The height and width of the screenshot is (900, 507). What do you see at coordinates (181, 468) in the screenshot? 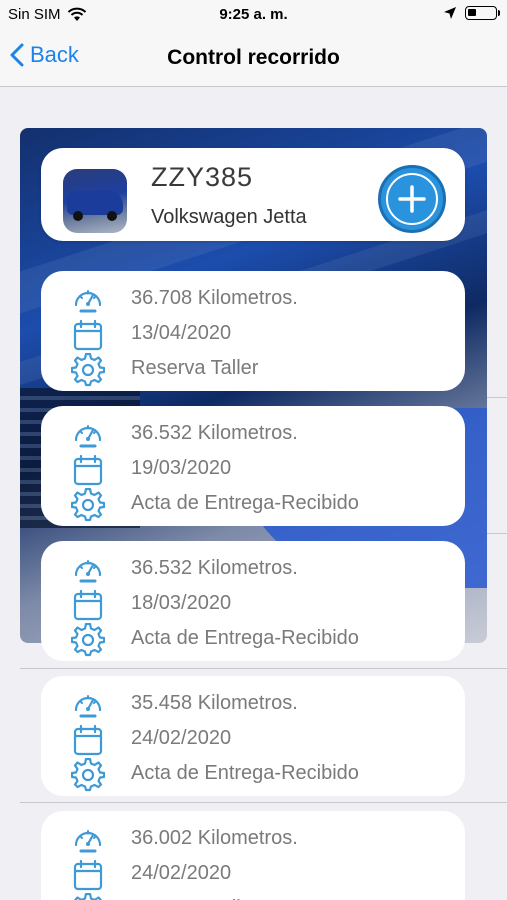
I see `record-date: 19/03/2020` at bounding box center [181, 468].